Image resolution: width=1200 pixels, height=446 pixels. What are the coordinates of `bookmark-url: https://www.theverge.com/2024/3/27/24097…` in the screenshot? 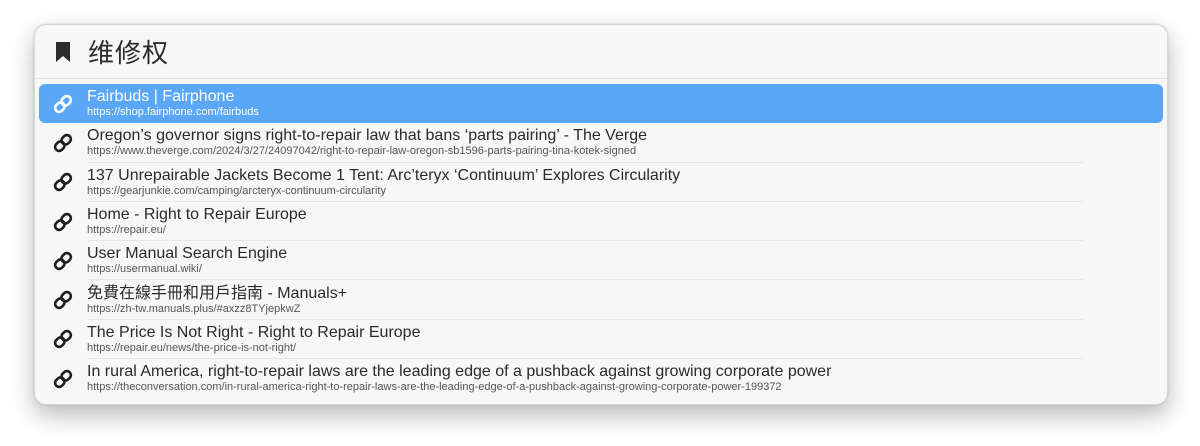 It's located at (362, 151).